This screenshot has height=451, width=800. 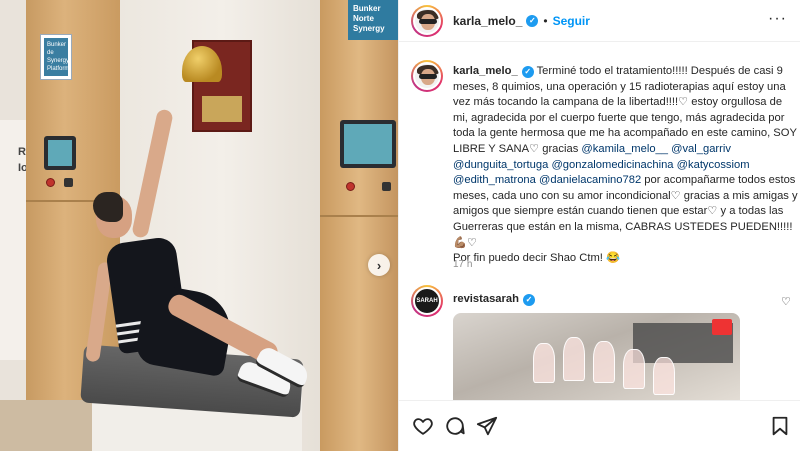 What do you see at coordinates (462, 264) in the screenshot?
I see `post-timestamp: 17 h` at bounding box center [462, 264].